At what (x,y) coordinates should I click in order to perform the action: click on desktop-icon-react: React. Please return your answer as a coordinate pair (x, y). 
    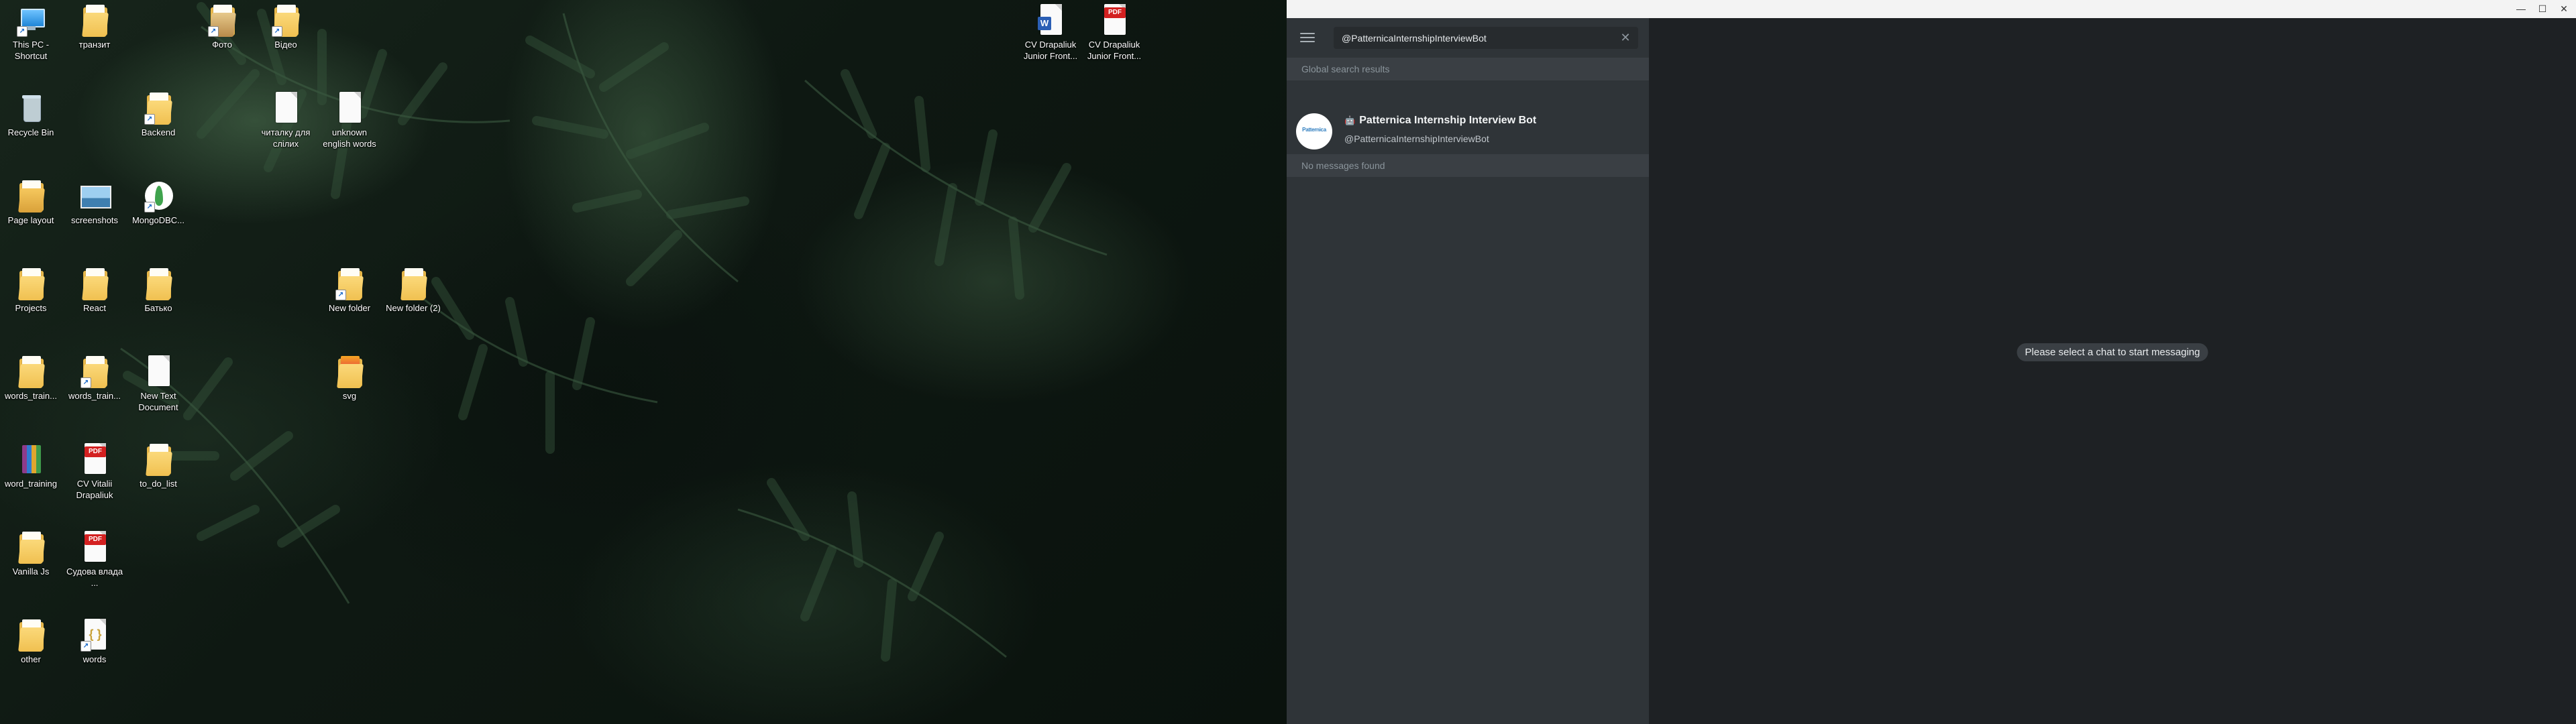
    Looking at the image, I should click on (94, 290).